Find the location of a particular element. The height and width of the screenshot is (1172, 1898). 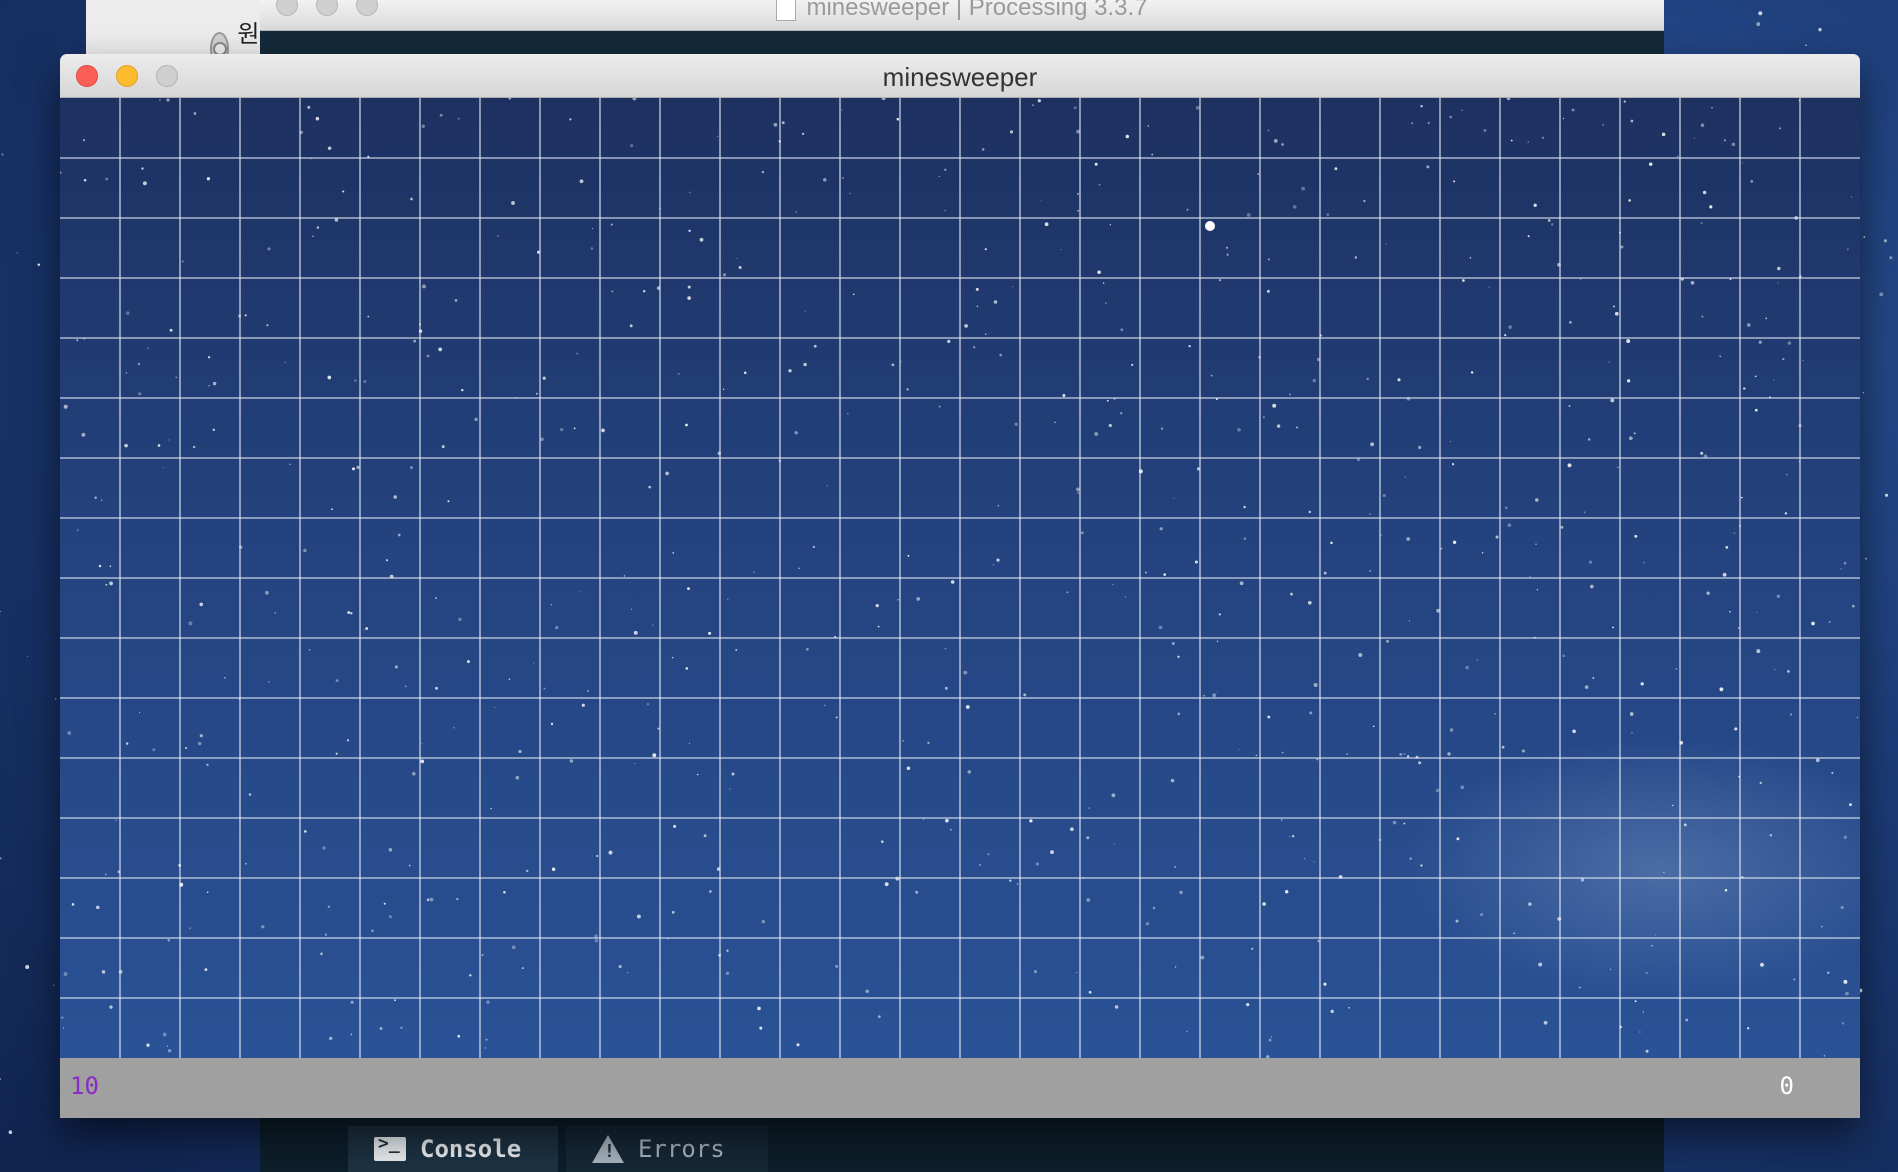

mines-remaining-count: 10 is located at coordinates (84, 1086).